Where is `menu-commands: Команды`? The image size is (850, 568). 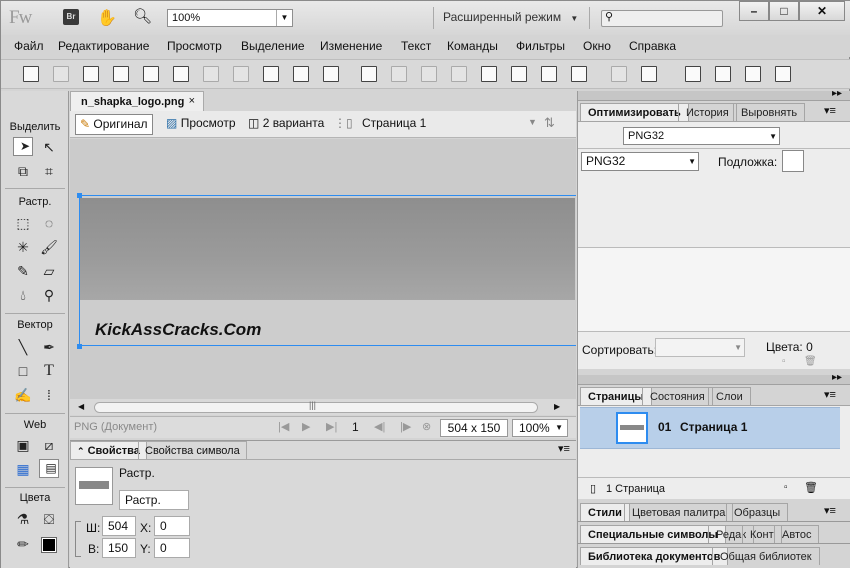
menu-commands: Команды is located at coordinates (472, 46).